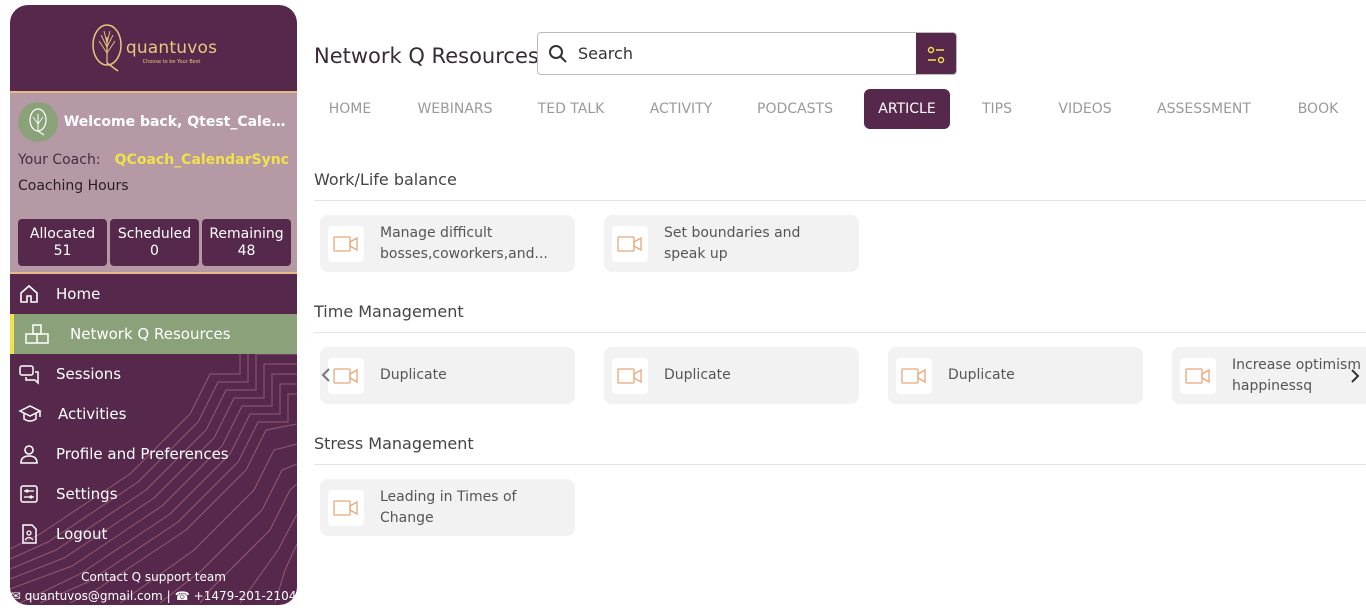 Image resolution: width=1366 pixels, height=612 pixels. I want to click on carousel-next-button, so click(1355, 376).